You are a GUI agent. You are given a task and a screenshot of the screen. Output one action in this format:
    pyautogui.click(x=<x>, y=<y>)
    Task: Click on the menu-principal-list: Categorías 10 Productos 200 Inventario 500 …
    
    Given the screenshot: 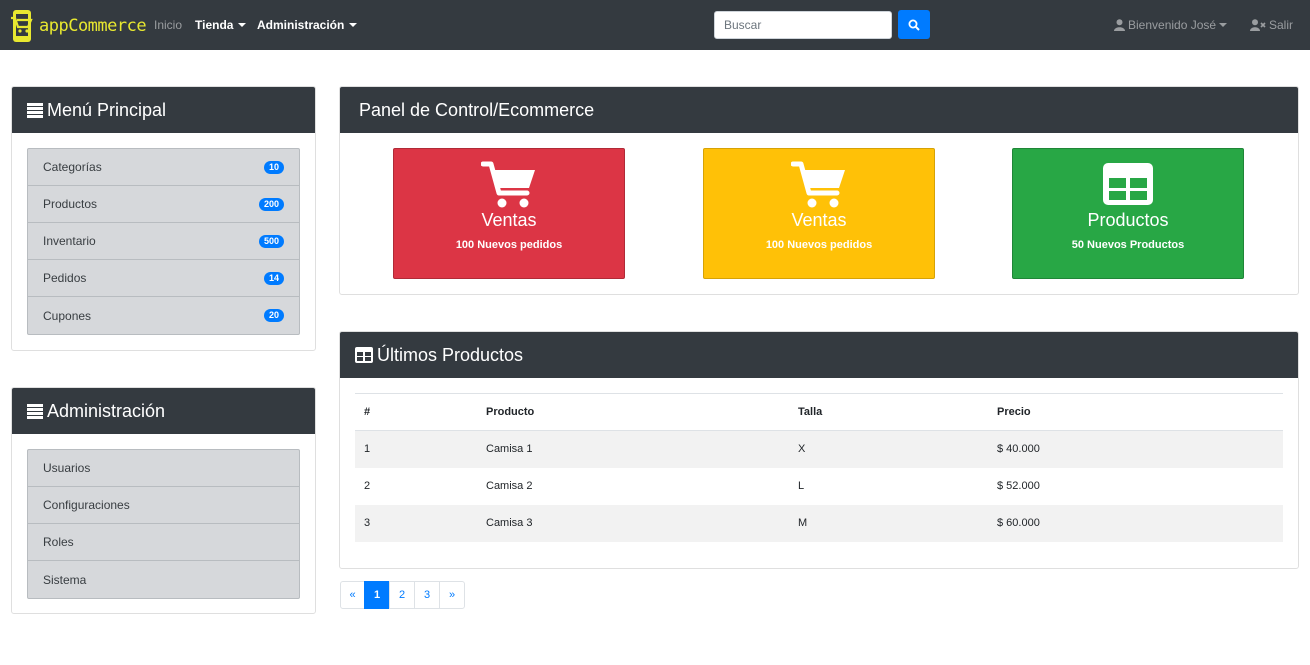 What is the action you would take?
    pyautogui.click(x=163, y=241)
    